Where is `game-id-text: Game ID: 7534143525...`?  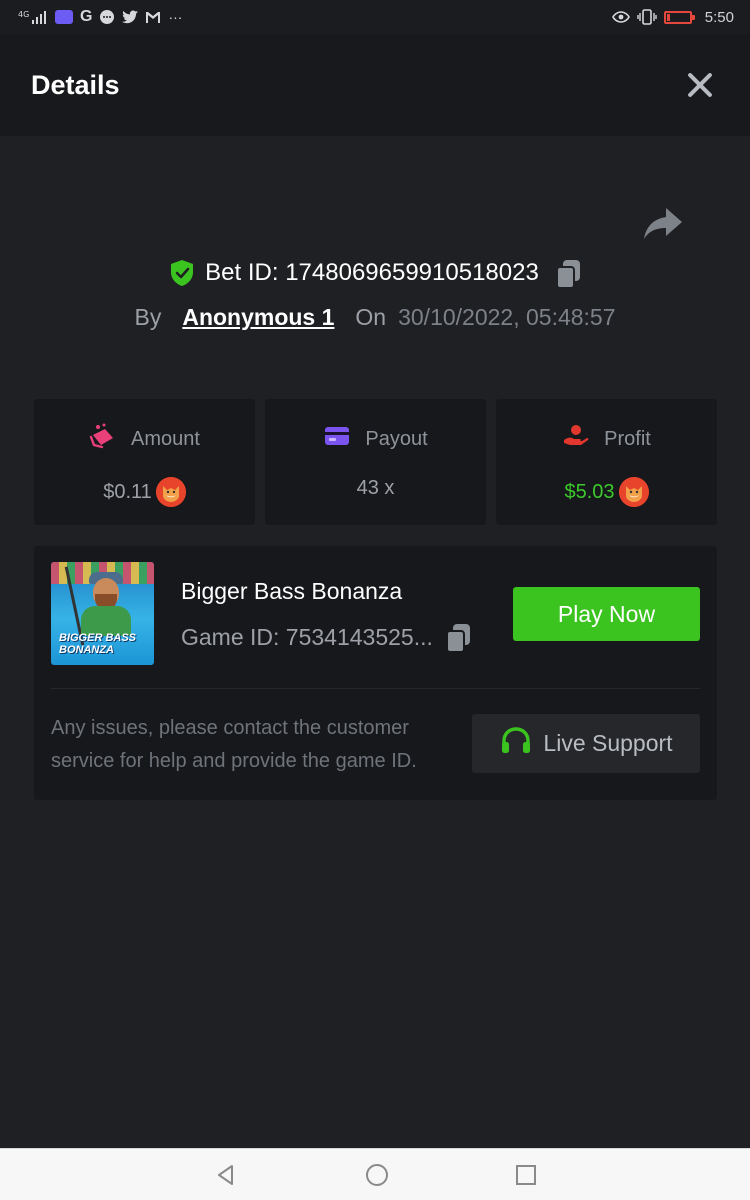
game-id-text: Game ID: 7534143525... is located at coordinates (307, 636).